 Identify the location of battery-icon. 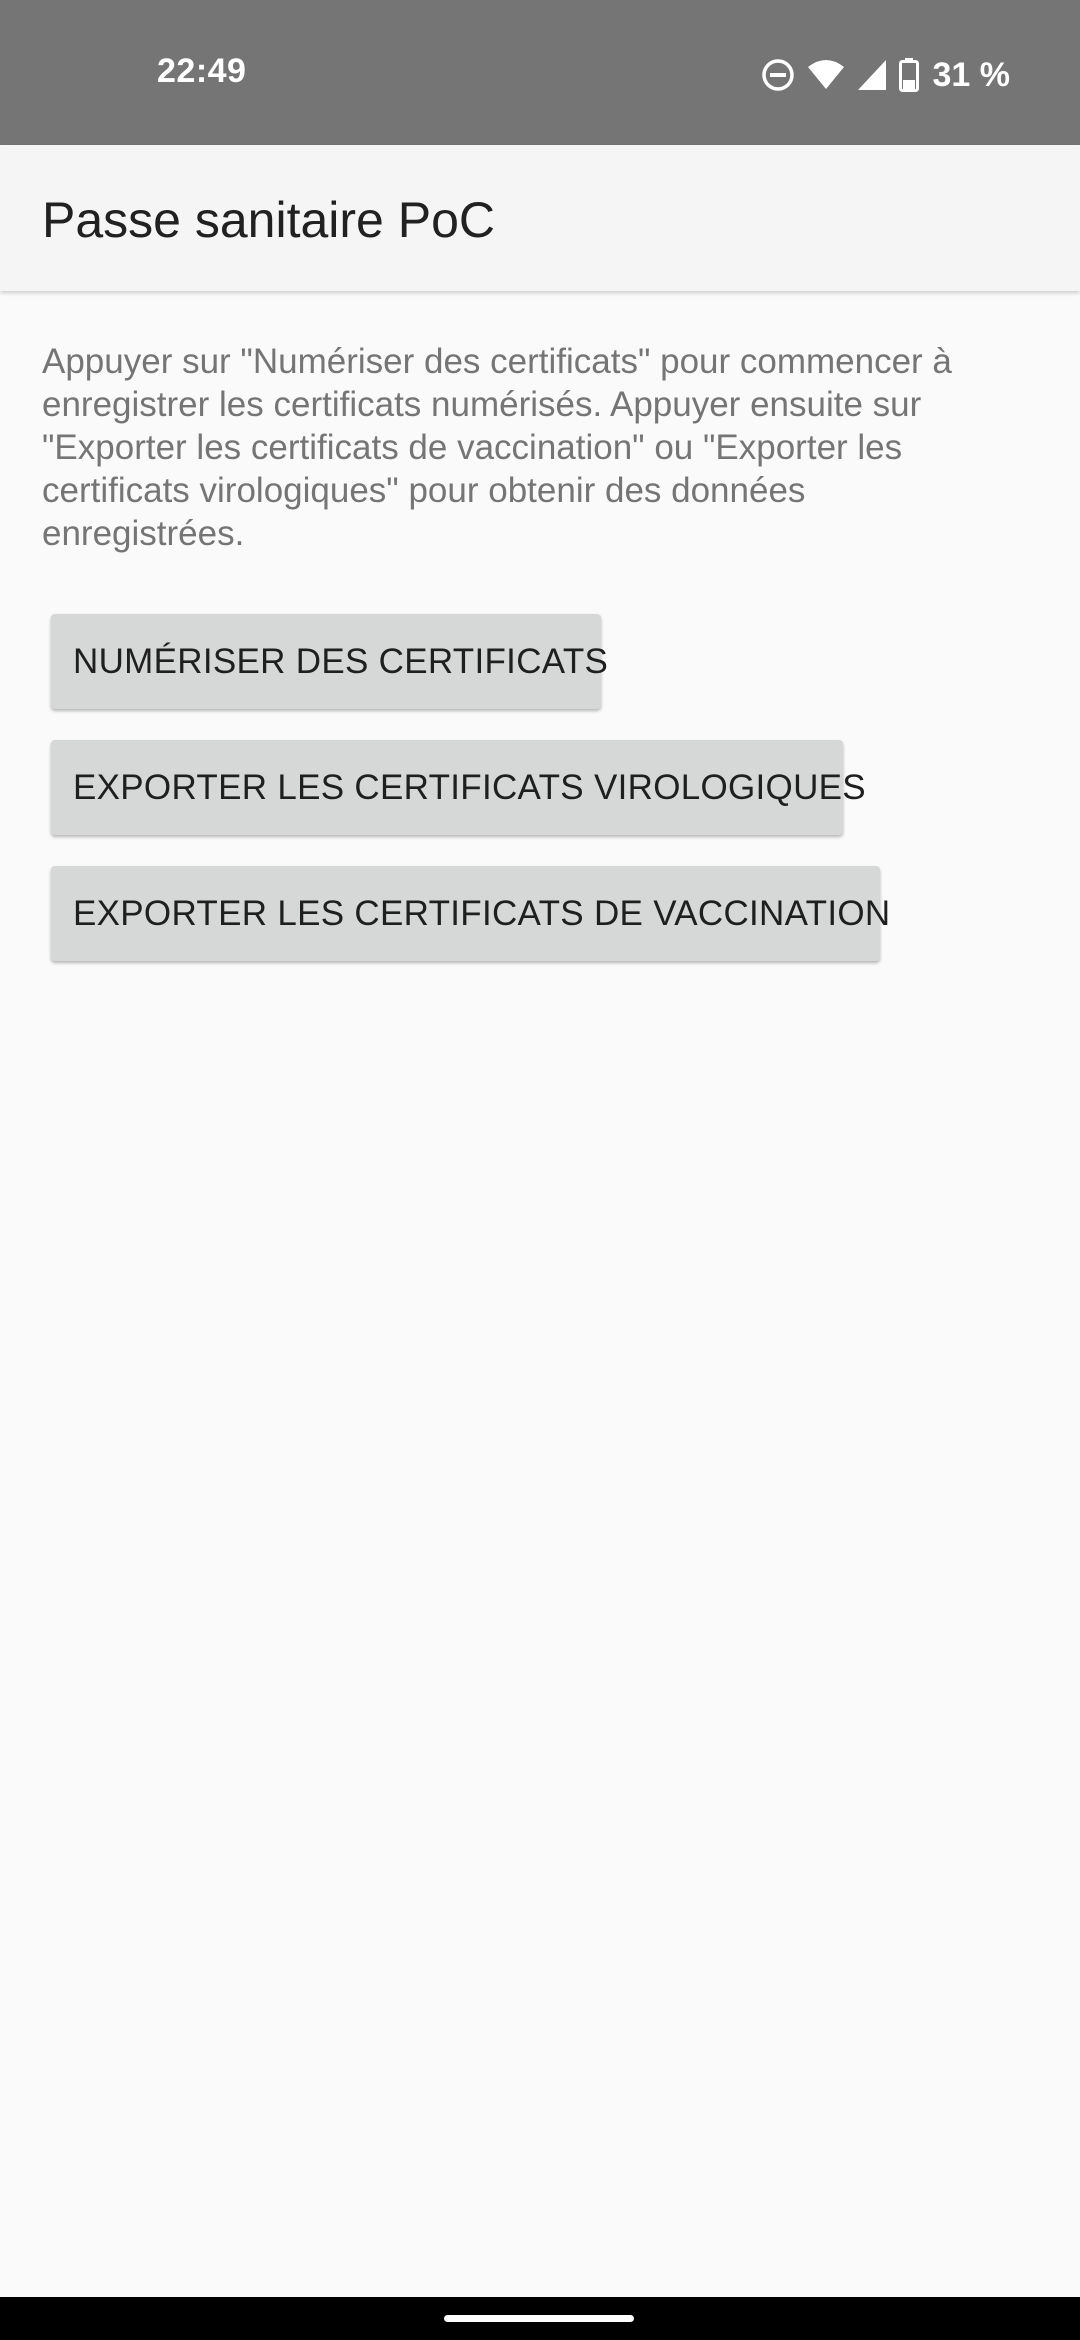
(908, 75).